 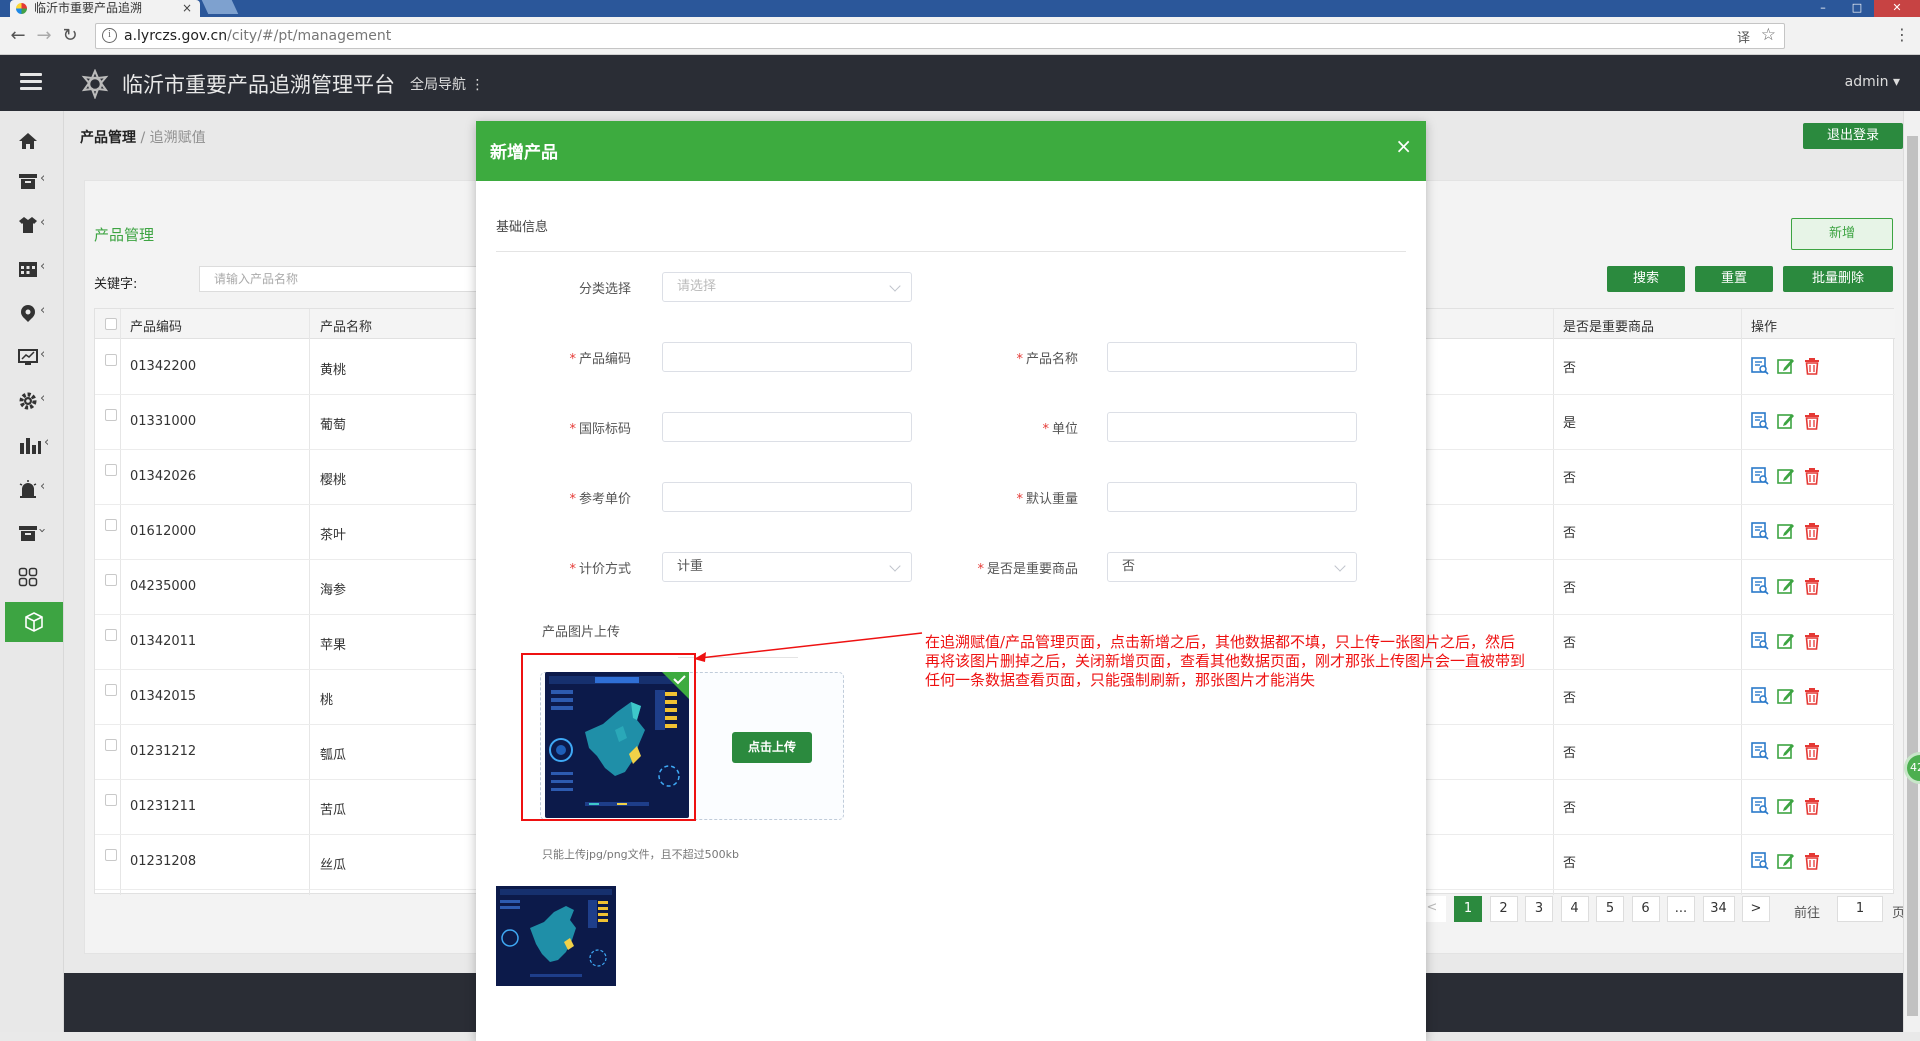 I want to click on maximize-button: □, so click(x=1857, y=8).